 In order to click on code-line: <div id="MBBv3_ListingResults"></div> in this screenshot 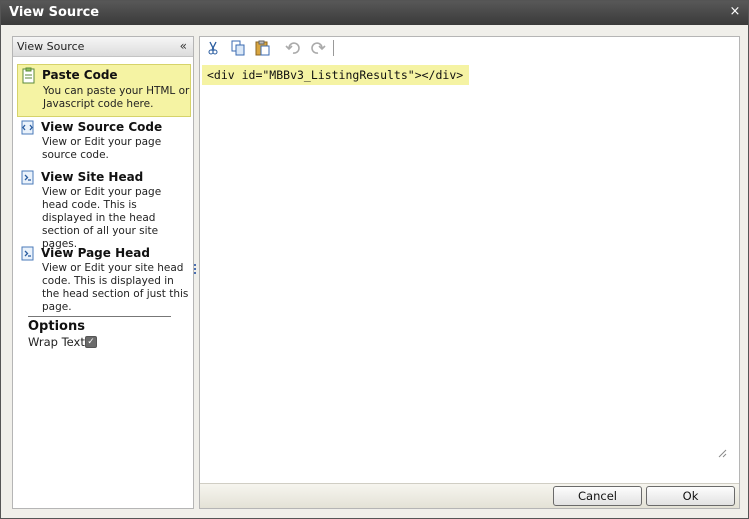, I will do `click(336, 75)`.